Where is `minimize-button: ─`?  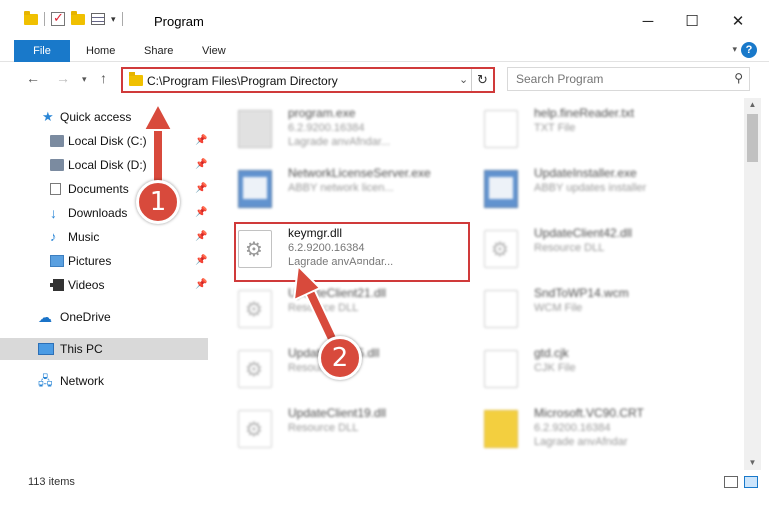
minimize-button: ─ is located at coordinates (648, 22).